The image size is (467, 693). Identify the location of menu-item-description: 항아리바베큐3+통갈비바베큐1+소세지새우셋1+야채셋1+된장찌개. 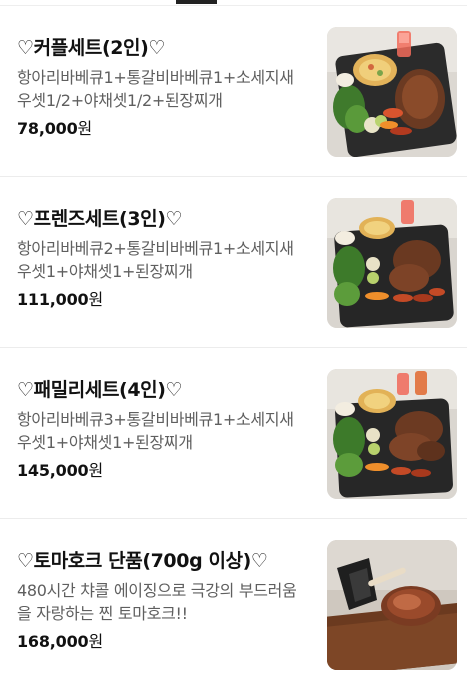
(155, 431).